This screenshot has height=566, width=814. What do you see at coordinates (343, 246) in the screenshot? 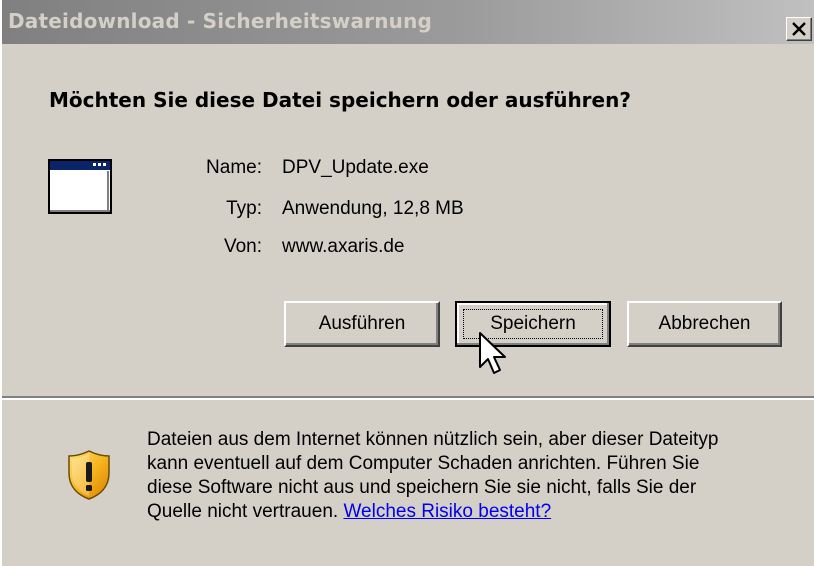
I see `file-source-value: www.axaris.de` at bounding box center [343, 246].